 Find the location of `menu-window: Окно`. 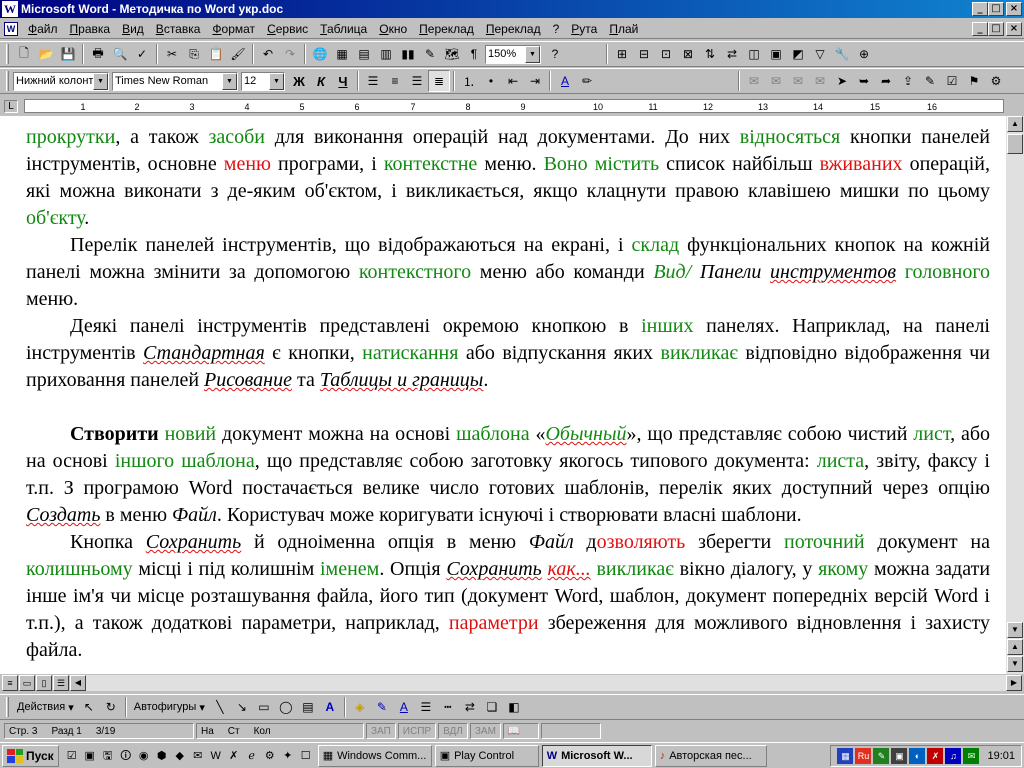

menu-window: Окно is located at coordinates (393, 29).